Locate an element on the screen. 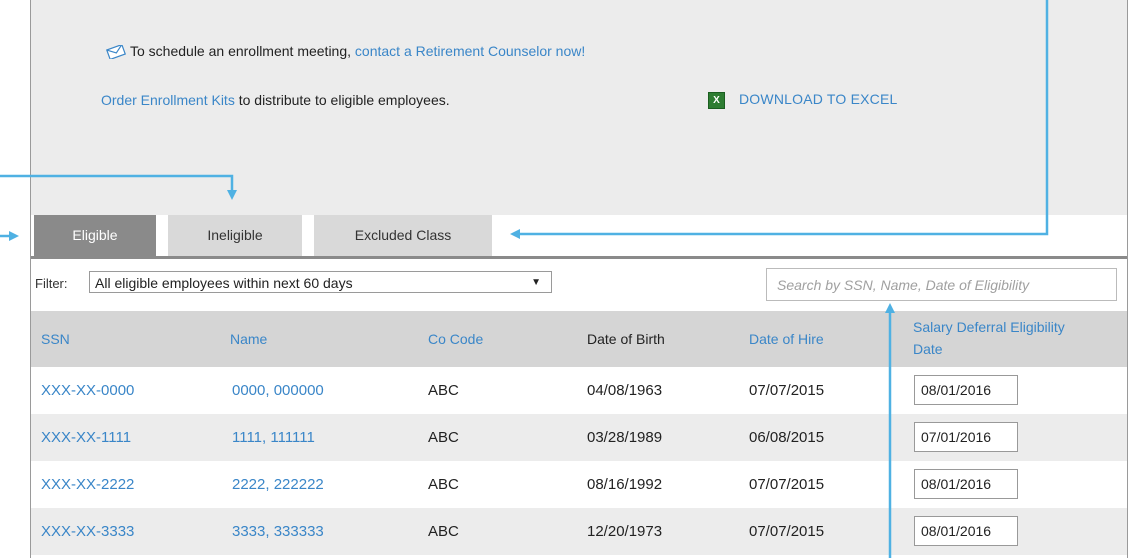 The image size is (1141, 558). arrow-to-ineligible-tab is located at coordinates (118, 187).